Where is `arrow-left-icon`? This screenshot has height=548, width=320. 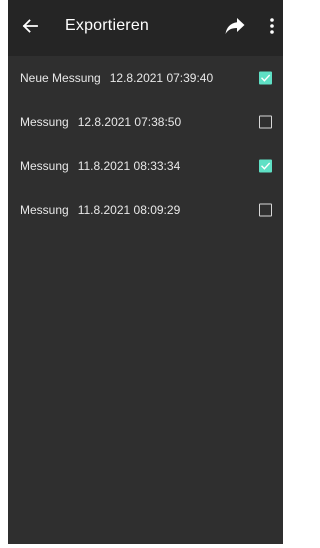
arrow-left-icon is located at coordinates (30, 28).